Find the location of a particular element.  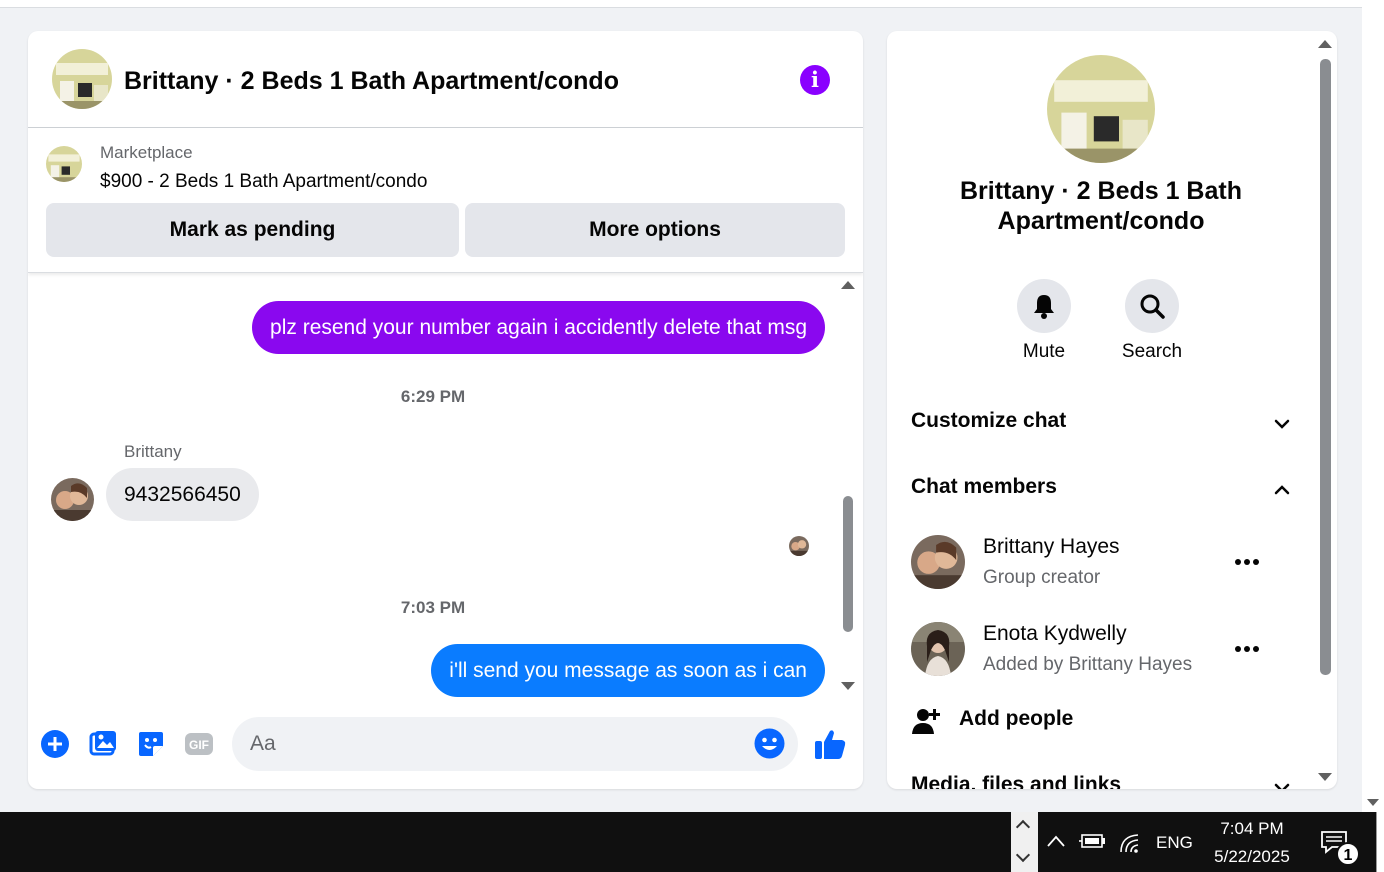

search-button is located at coordinates (1152, 306).